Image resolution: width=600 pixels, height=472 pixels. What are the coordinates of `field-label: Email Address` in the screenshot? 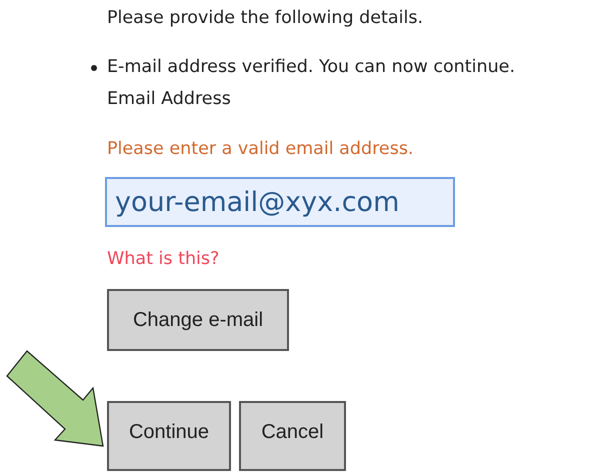 It's located at (169, 99).